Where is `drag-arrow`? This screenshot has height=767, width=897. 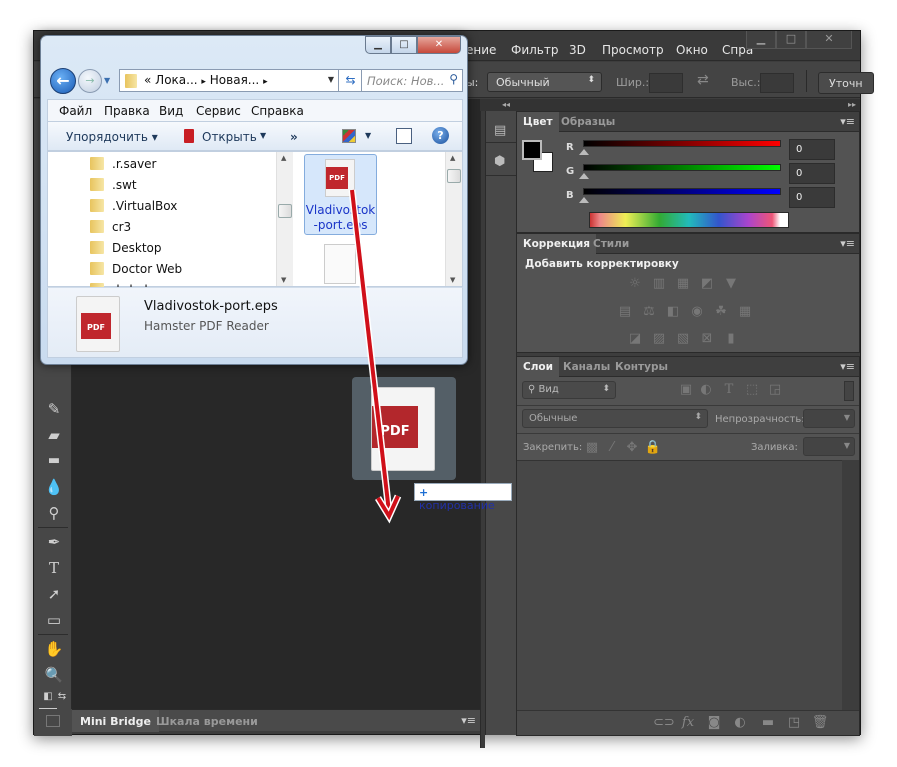
drag-arrow is located at coordinates (375, 356).